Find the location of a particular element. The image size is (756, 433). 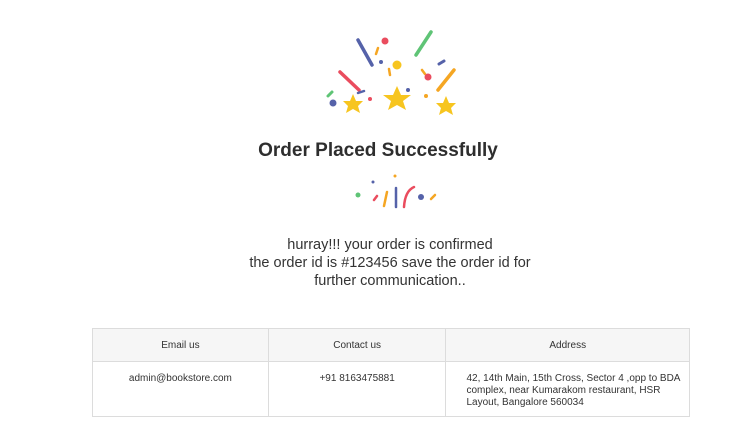

celebration-confetti-icon is located at coordinates (391, 72).